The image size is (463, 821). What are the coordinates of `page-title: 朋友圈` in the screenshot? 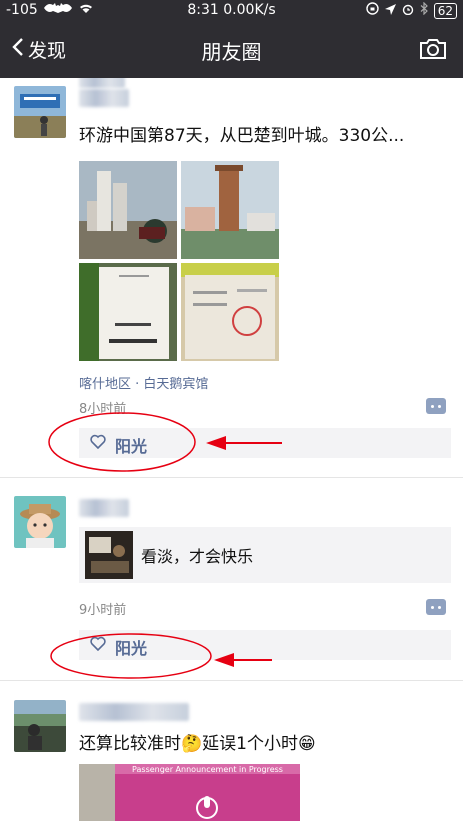 It's located at (231, 52).